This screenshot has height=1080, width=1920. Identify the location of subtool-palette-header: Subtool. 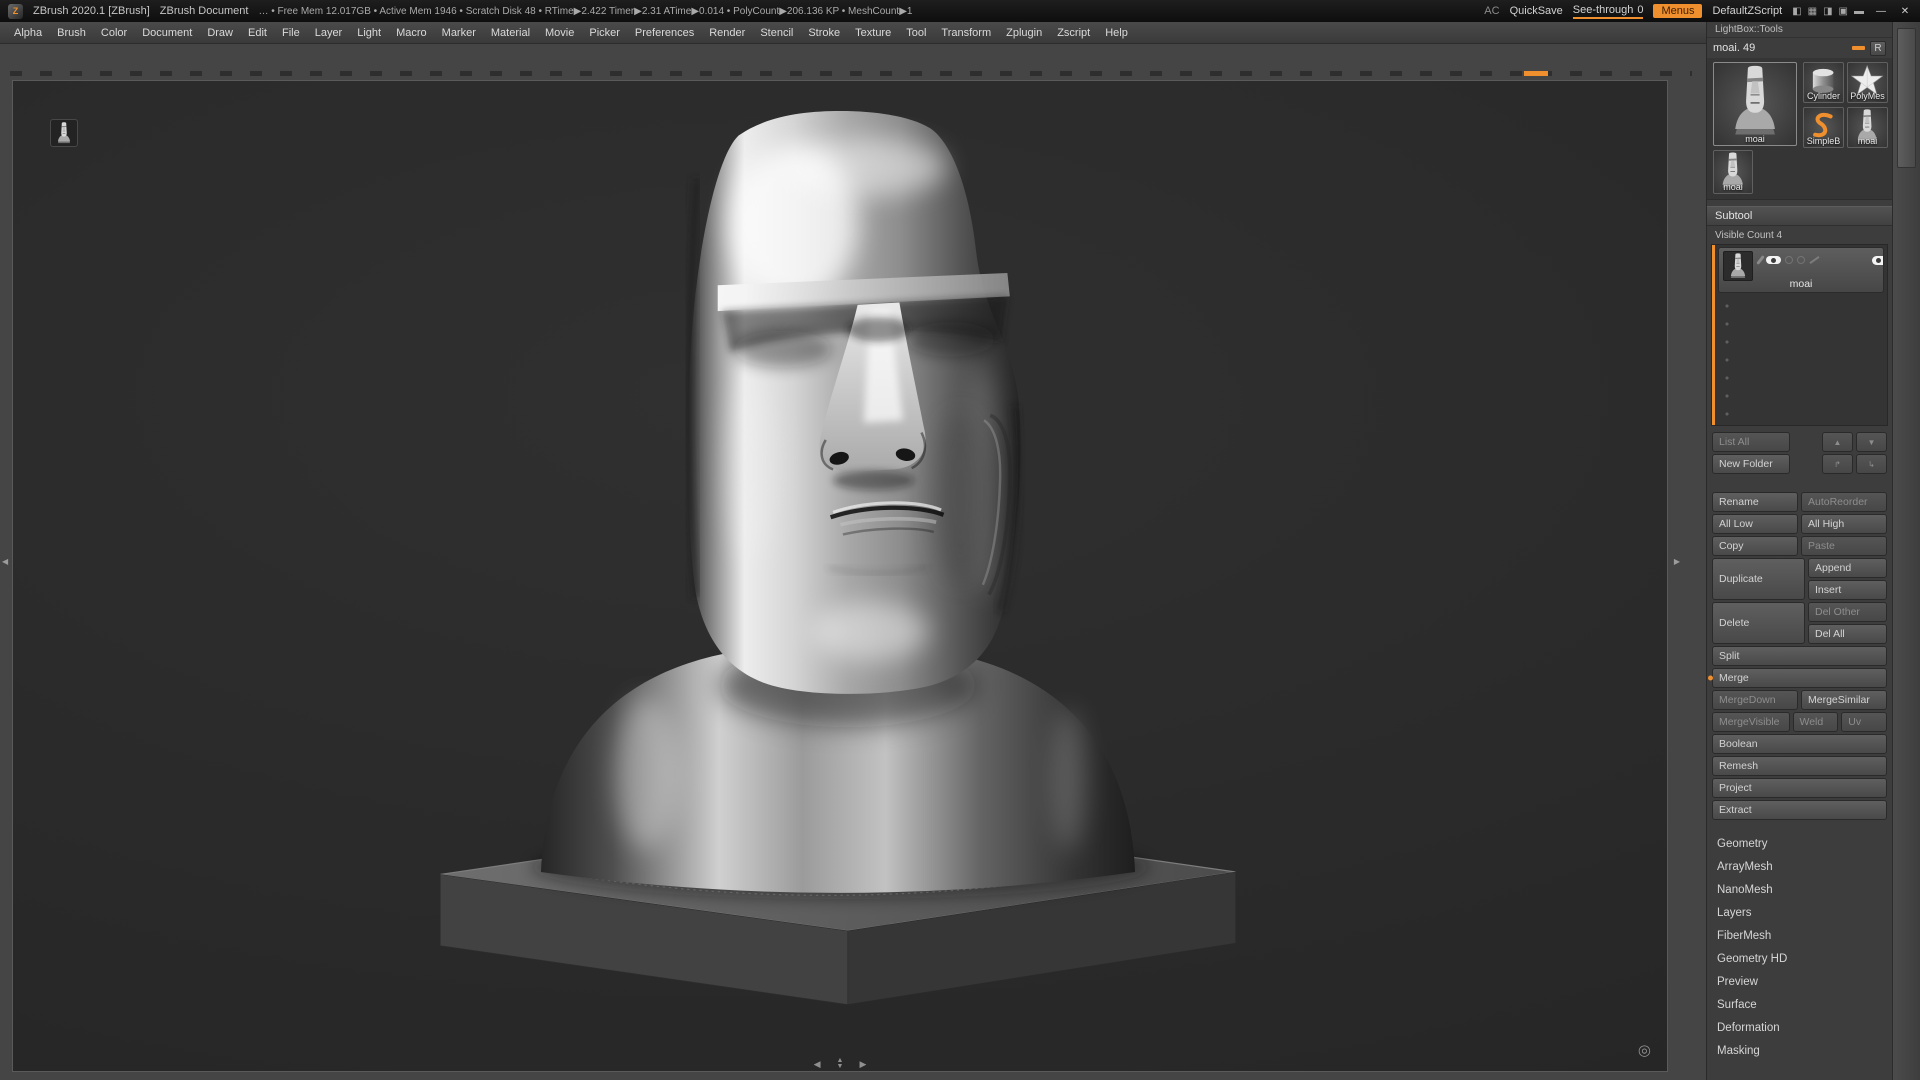
(1799, 216).